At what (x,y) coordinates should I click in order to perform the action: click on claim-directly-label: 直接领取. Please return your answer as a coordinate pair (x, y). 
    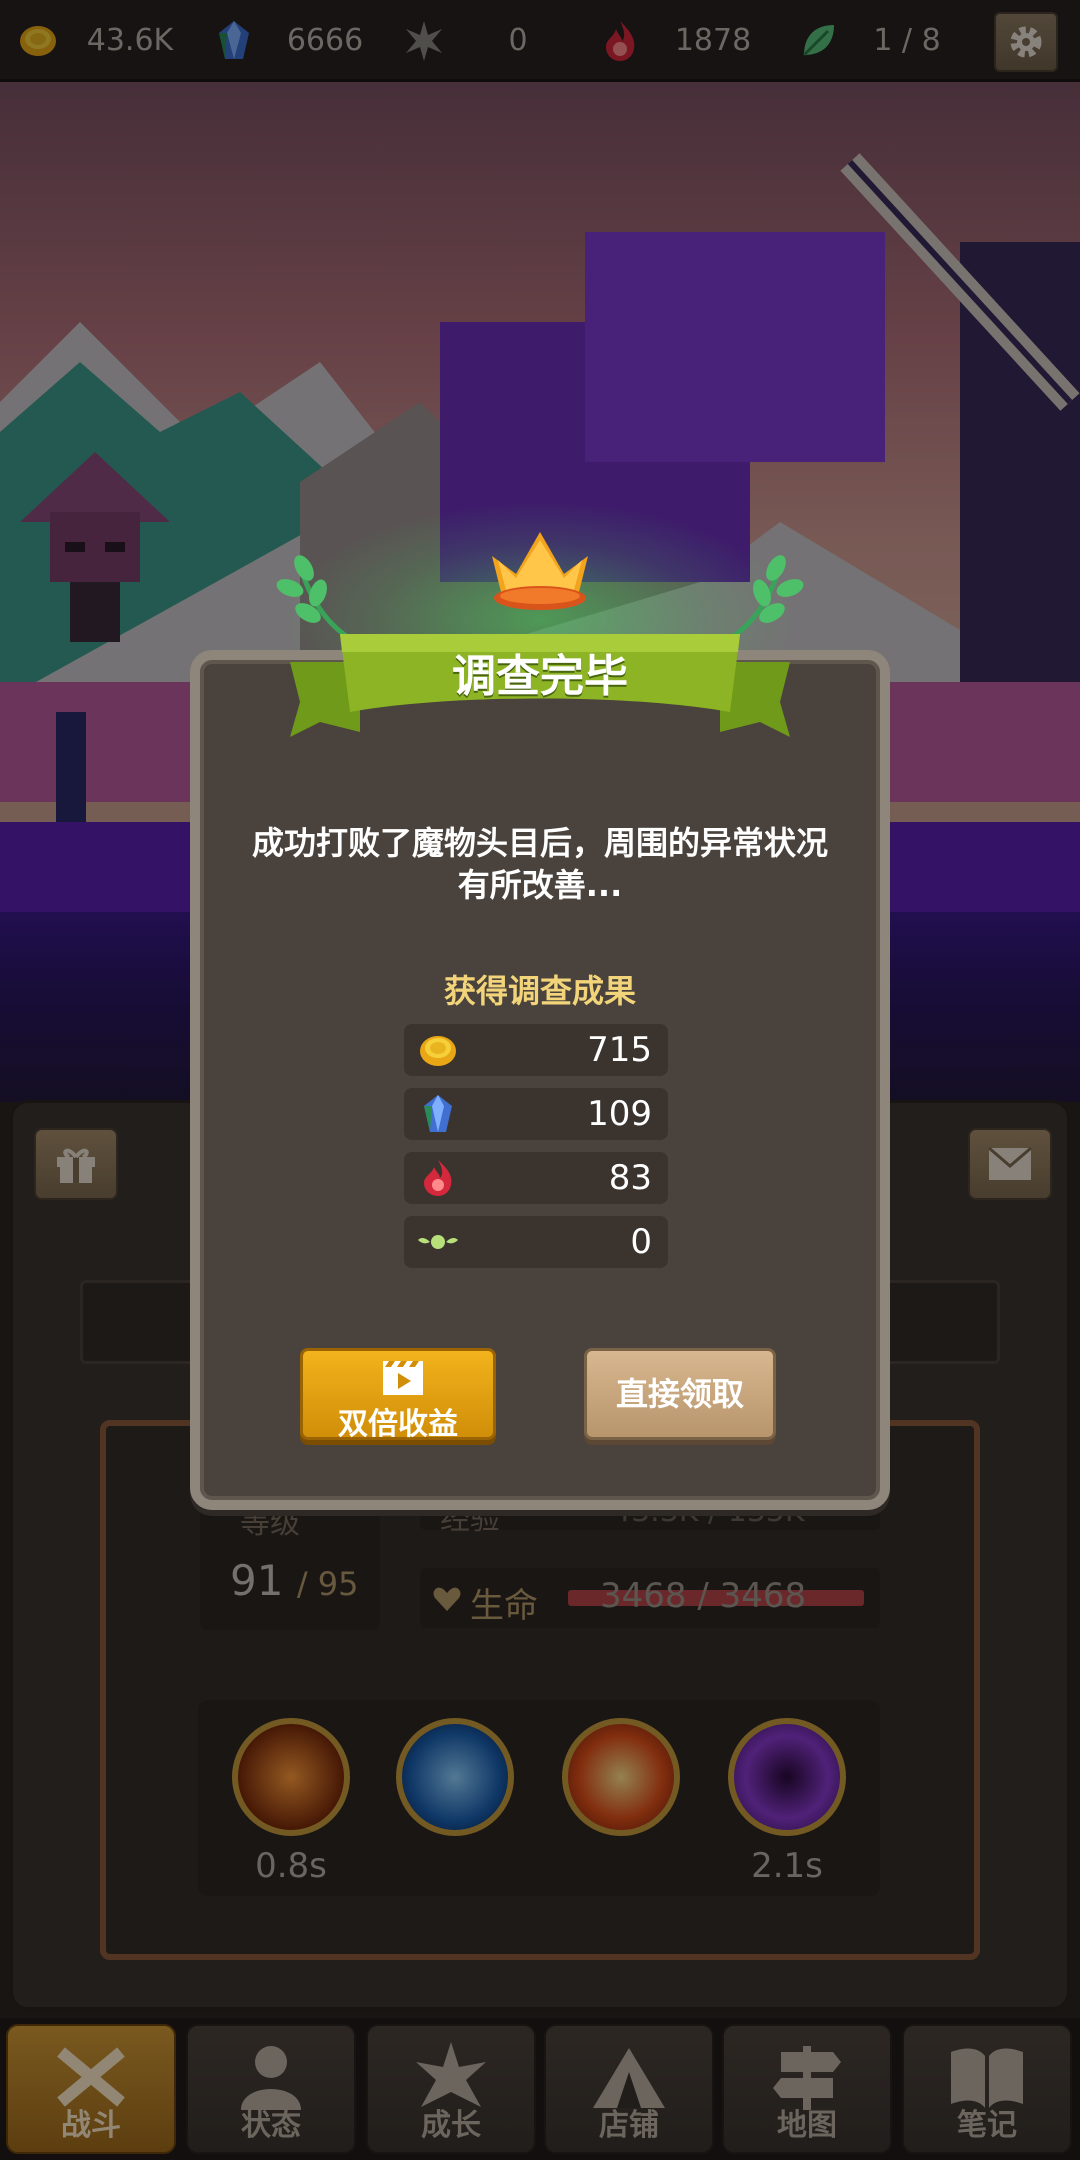
    Looking at the image, I should click on (679, 1394).